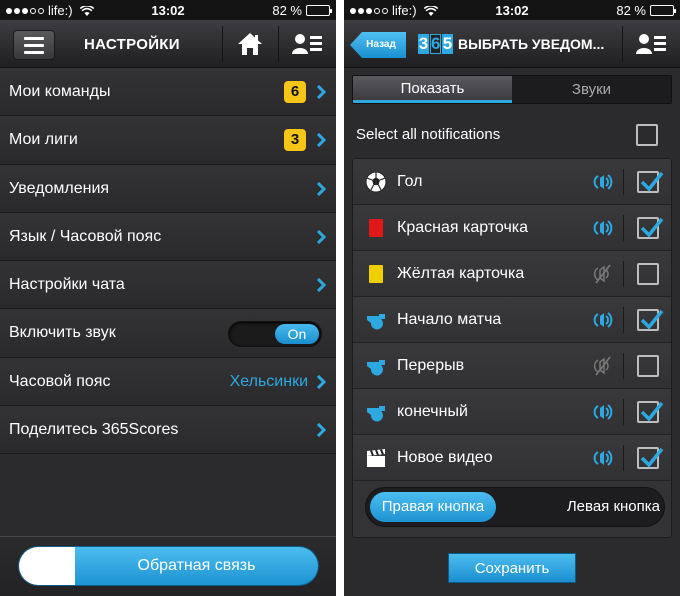 The width and height of the screenshot is (680, 596). What do you see at coordinates (67, 285) in the screenshot?
I see `menu-item-label: Настройки чата` at bounding box center [67, 285].